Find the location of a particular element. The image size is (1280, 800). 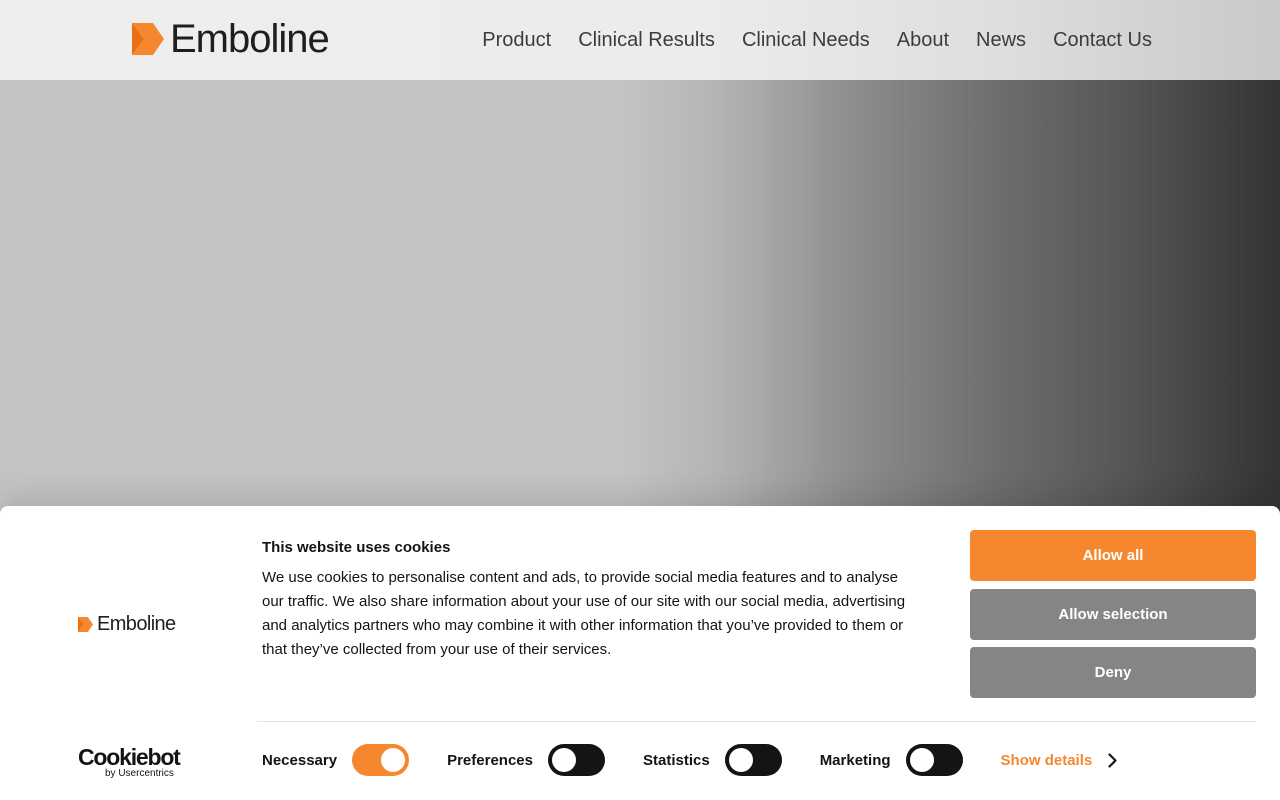

cookie-brand-name: Emboline is located at coordinates (136, 624).